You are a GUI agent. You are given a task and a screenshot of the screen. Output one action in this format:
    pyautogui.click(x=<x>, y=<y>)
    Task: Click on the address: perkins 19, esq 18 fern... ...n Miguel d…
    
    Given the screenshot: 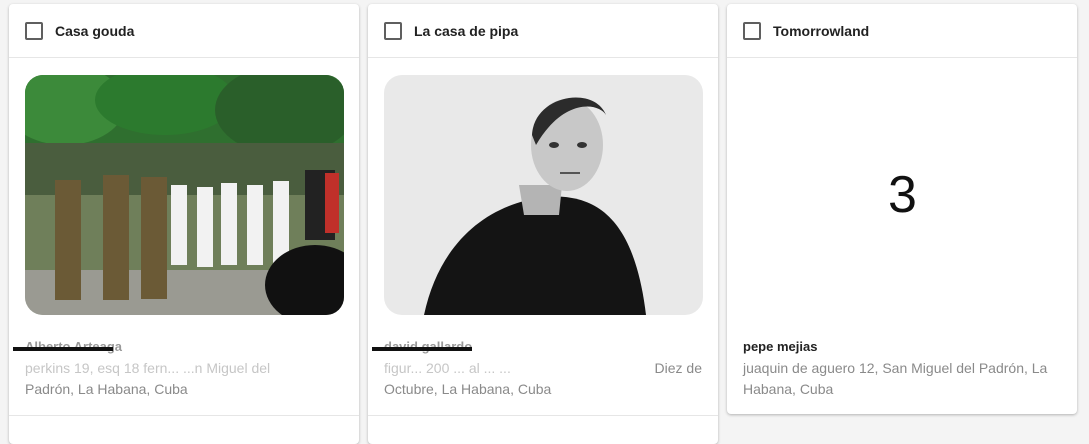 What is the action you would take?
    pyautogui.click(x=148, y=378)
    